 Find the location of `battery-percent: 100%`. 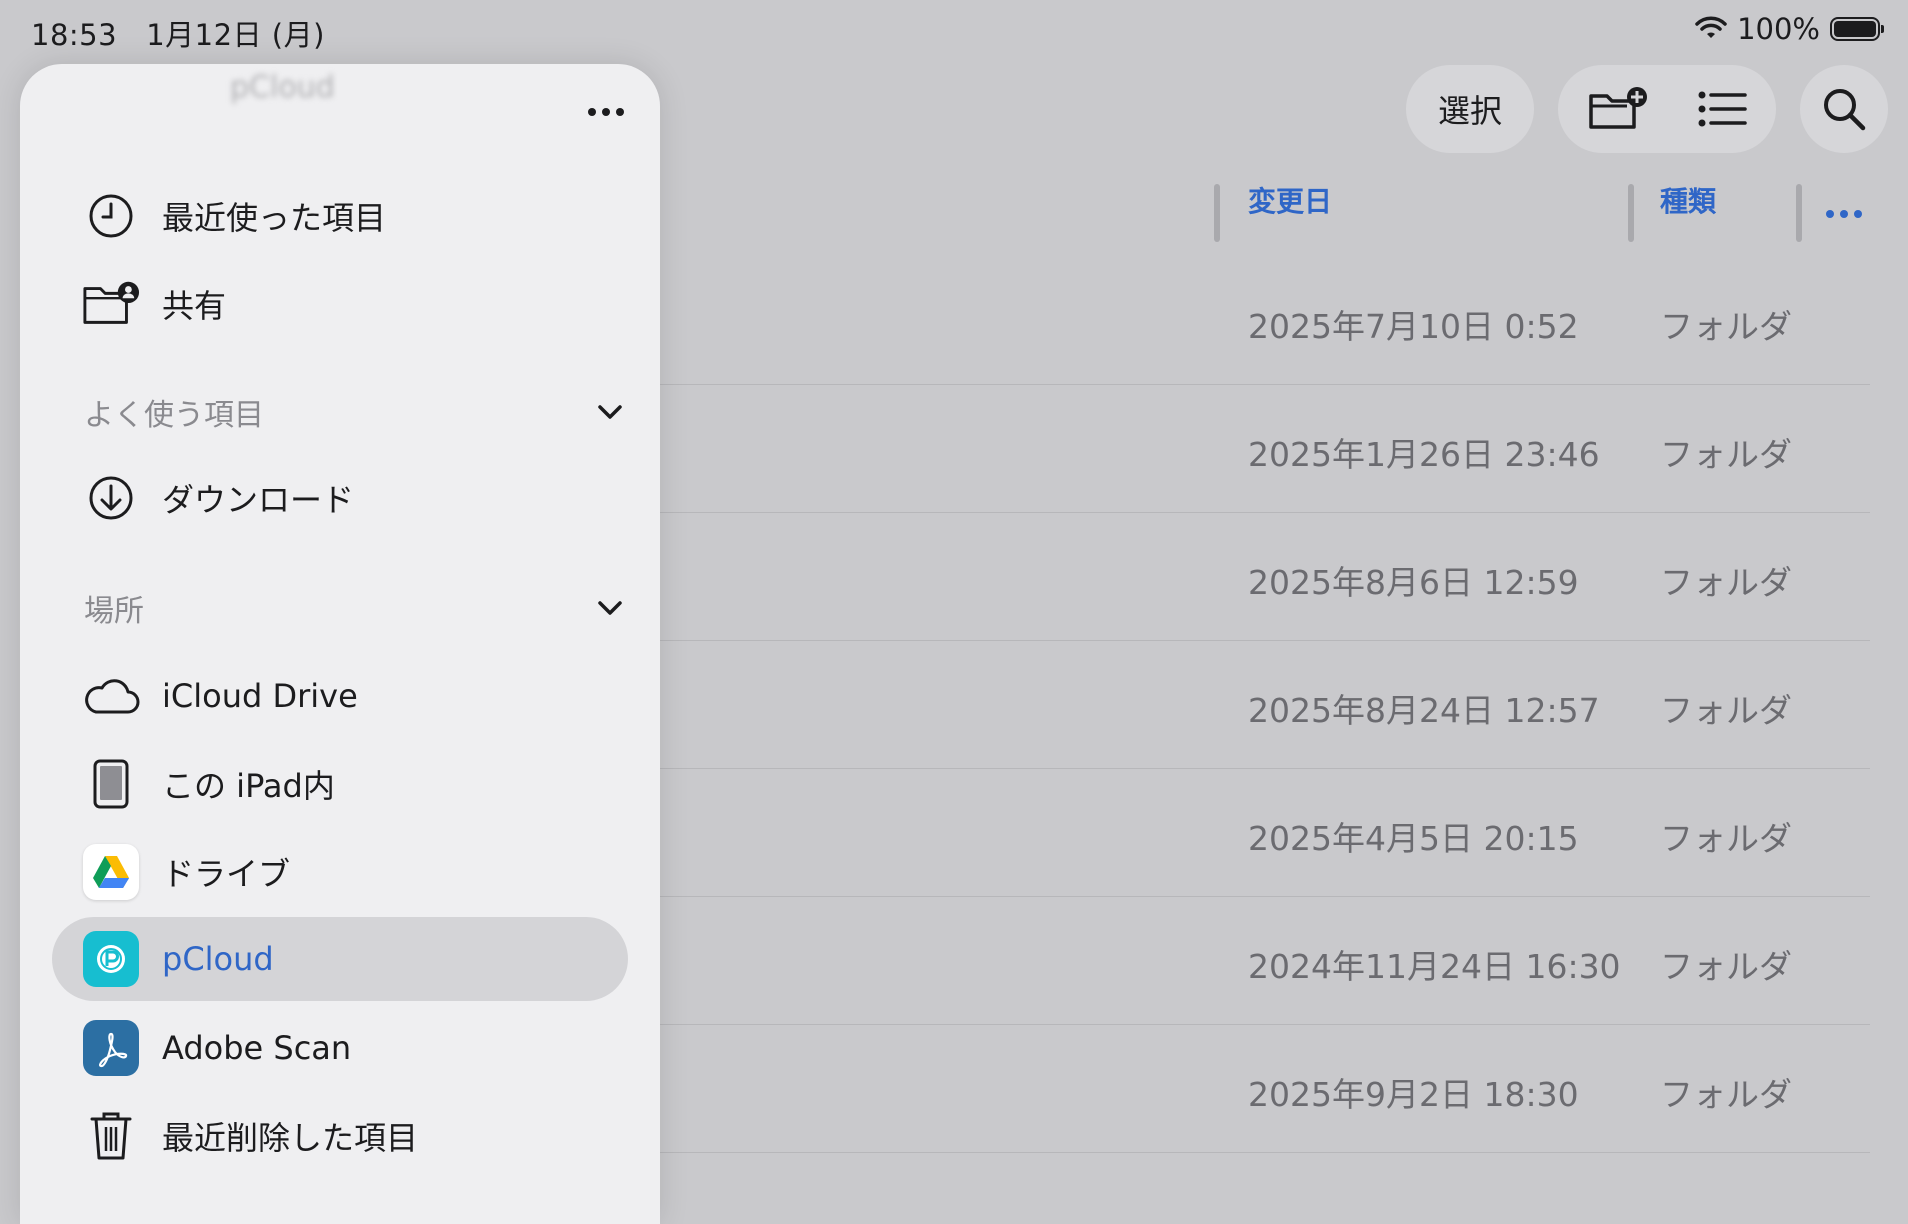

battery-percent: 100% is located at coordinates (1778, 29).